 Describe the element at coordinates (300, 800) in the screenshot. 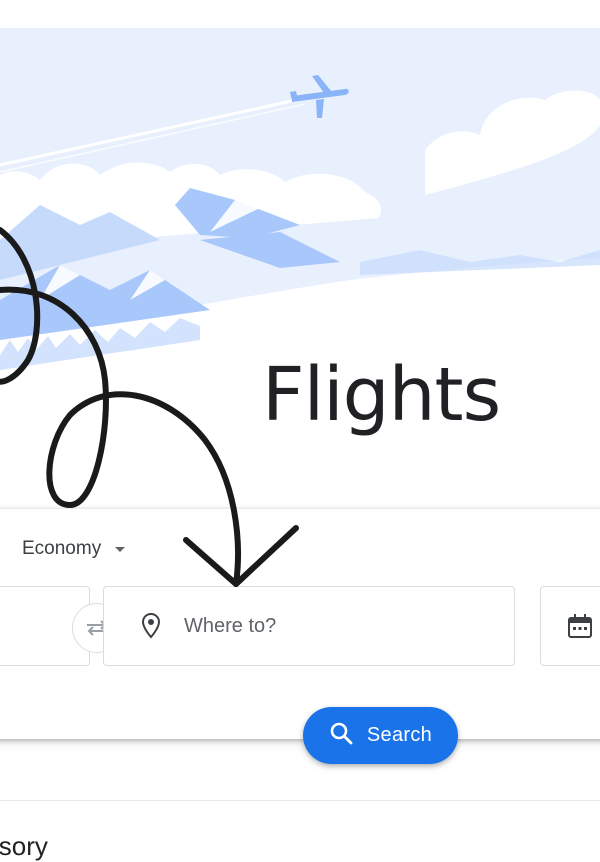

I see `section-divider` at that location.